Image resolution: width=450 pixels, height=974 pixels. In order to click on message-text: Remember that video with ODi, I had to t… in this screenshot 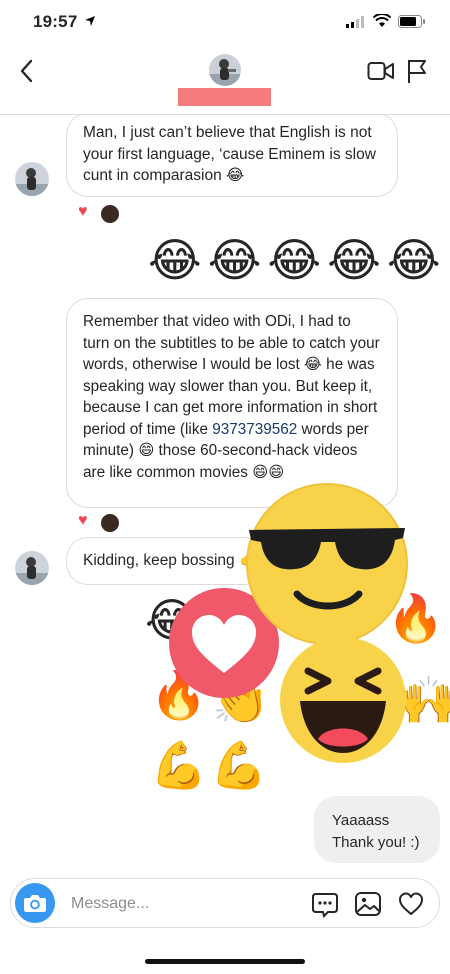, I will do `click(231, 375)`.